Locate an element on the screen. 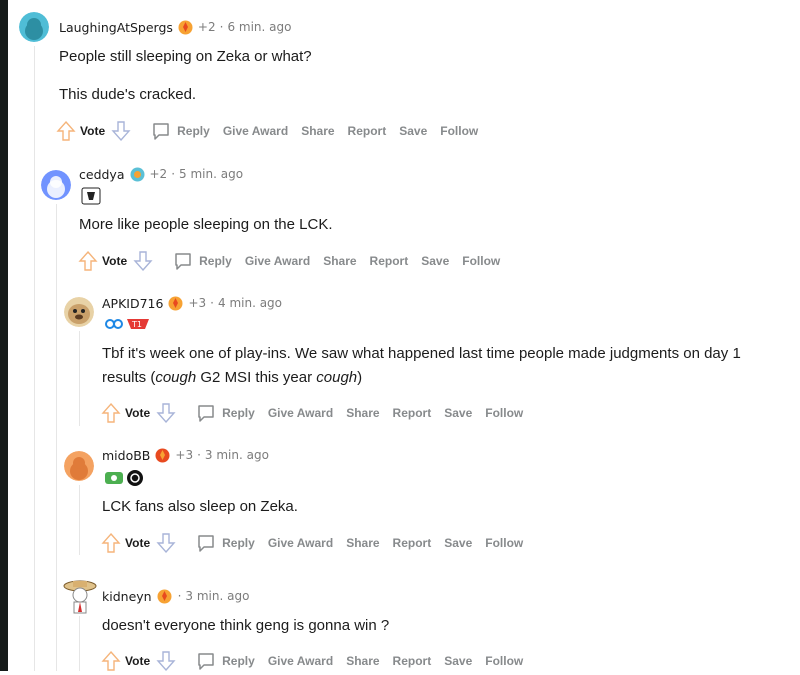 This screenshot has height=675, width=800. team-logo-icon is located at coordinates (114, 478).